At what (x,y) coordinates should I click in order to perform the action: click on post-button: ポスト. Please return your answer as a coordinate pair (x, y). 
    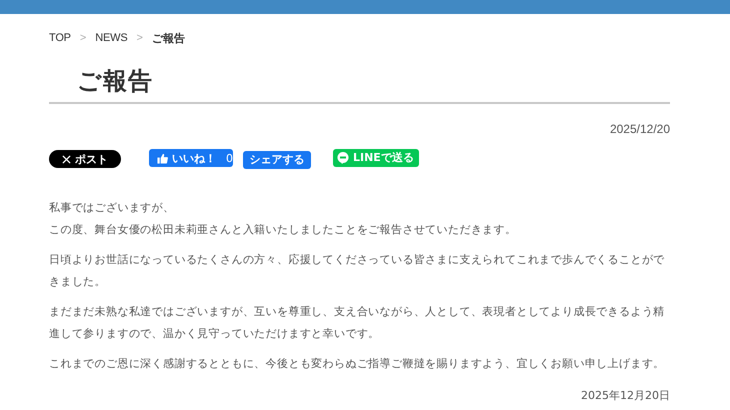
    Looking at the image, I should click on (85, 159).